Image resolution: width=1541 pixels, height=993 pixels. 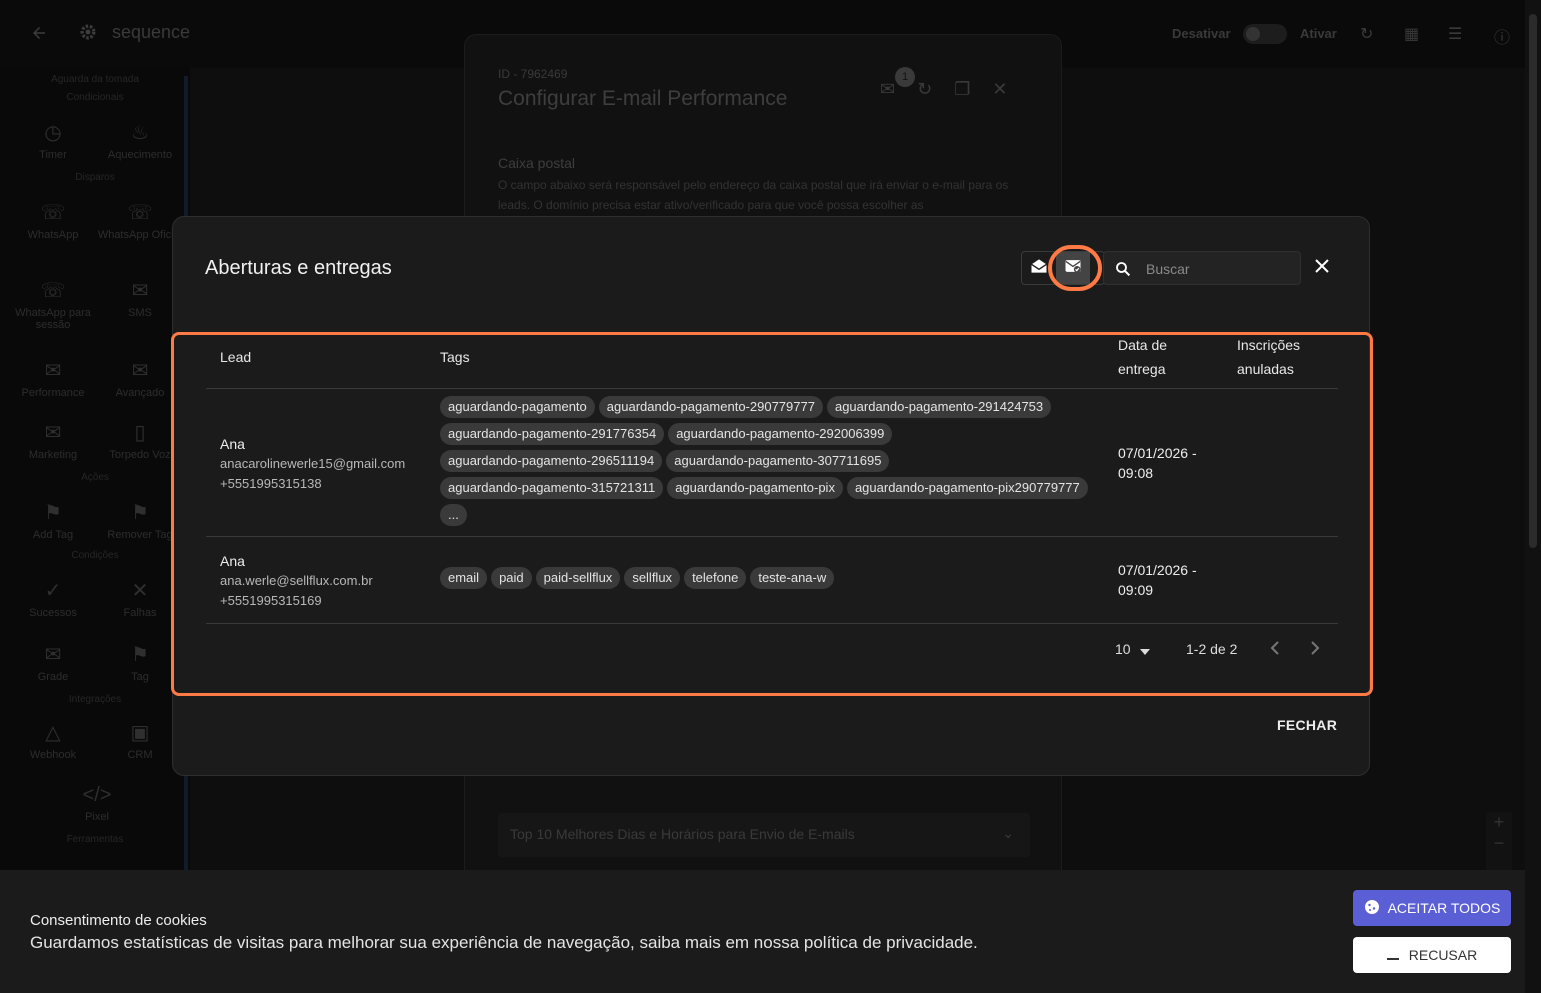 What do you see at coordinates (1212, 649) in the screenshot?
I see `pagination-range: 1-2 de 2` at bounding box center [1212, 649].